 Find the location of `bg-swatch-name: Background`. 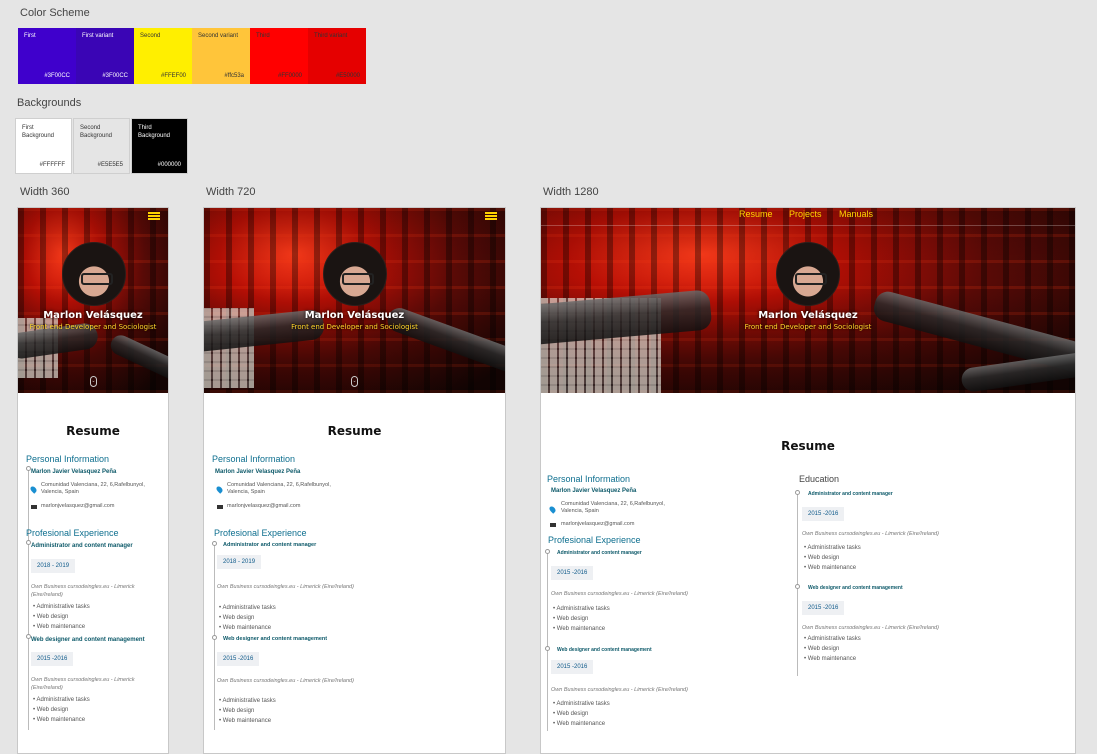

bg-swatch-name: Background is located at coordinates (154, 136).